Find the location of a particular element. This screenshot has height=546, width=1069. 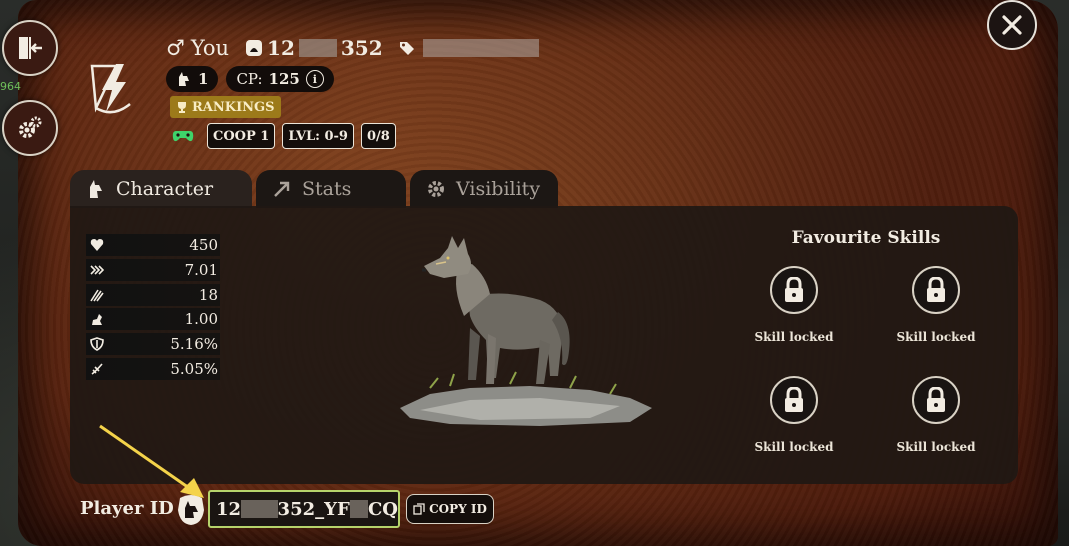

tab-stats: Stats is located at coordinates (331, 189).